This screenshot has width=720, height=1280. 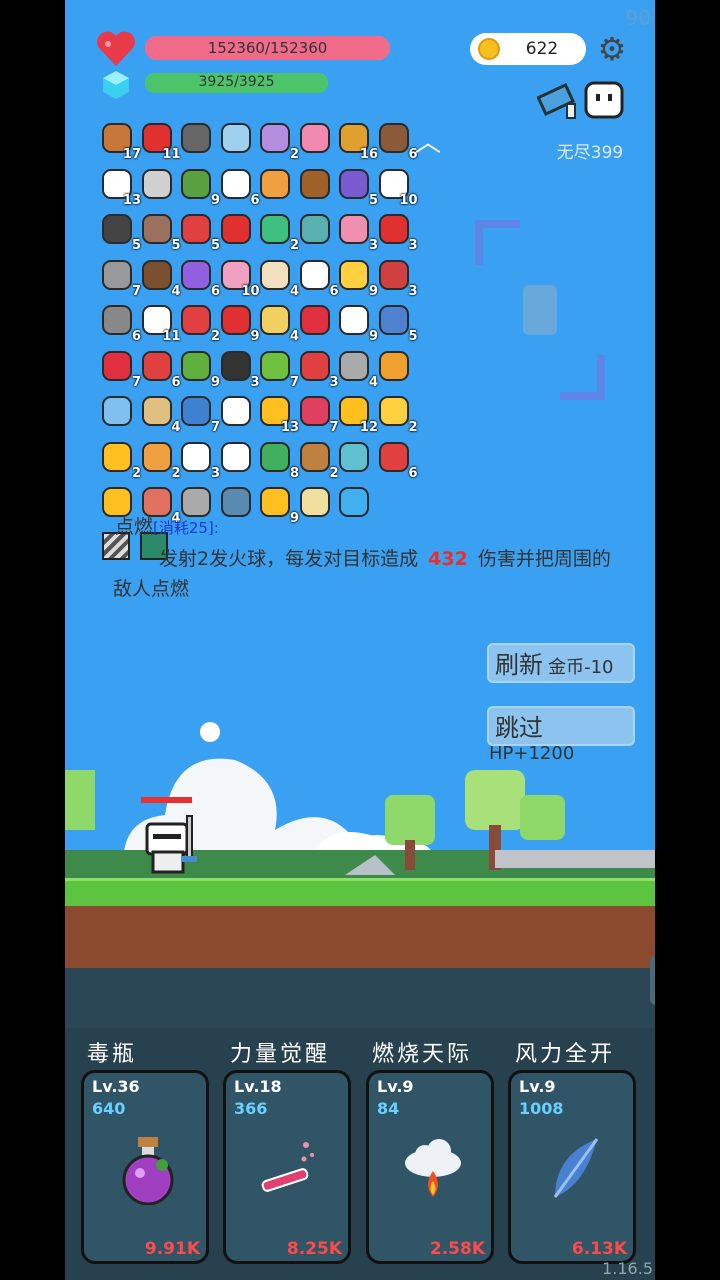 I want to click on skill-card-poison: Lv.36 640 9.91K, so click(x=145, y=1167).